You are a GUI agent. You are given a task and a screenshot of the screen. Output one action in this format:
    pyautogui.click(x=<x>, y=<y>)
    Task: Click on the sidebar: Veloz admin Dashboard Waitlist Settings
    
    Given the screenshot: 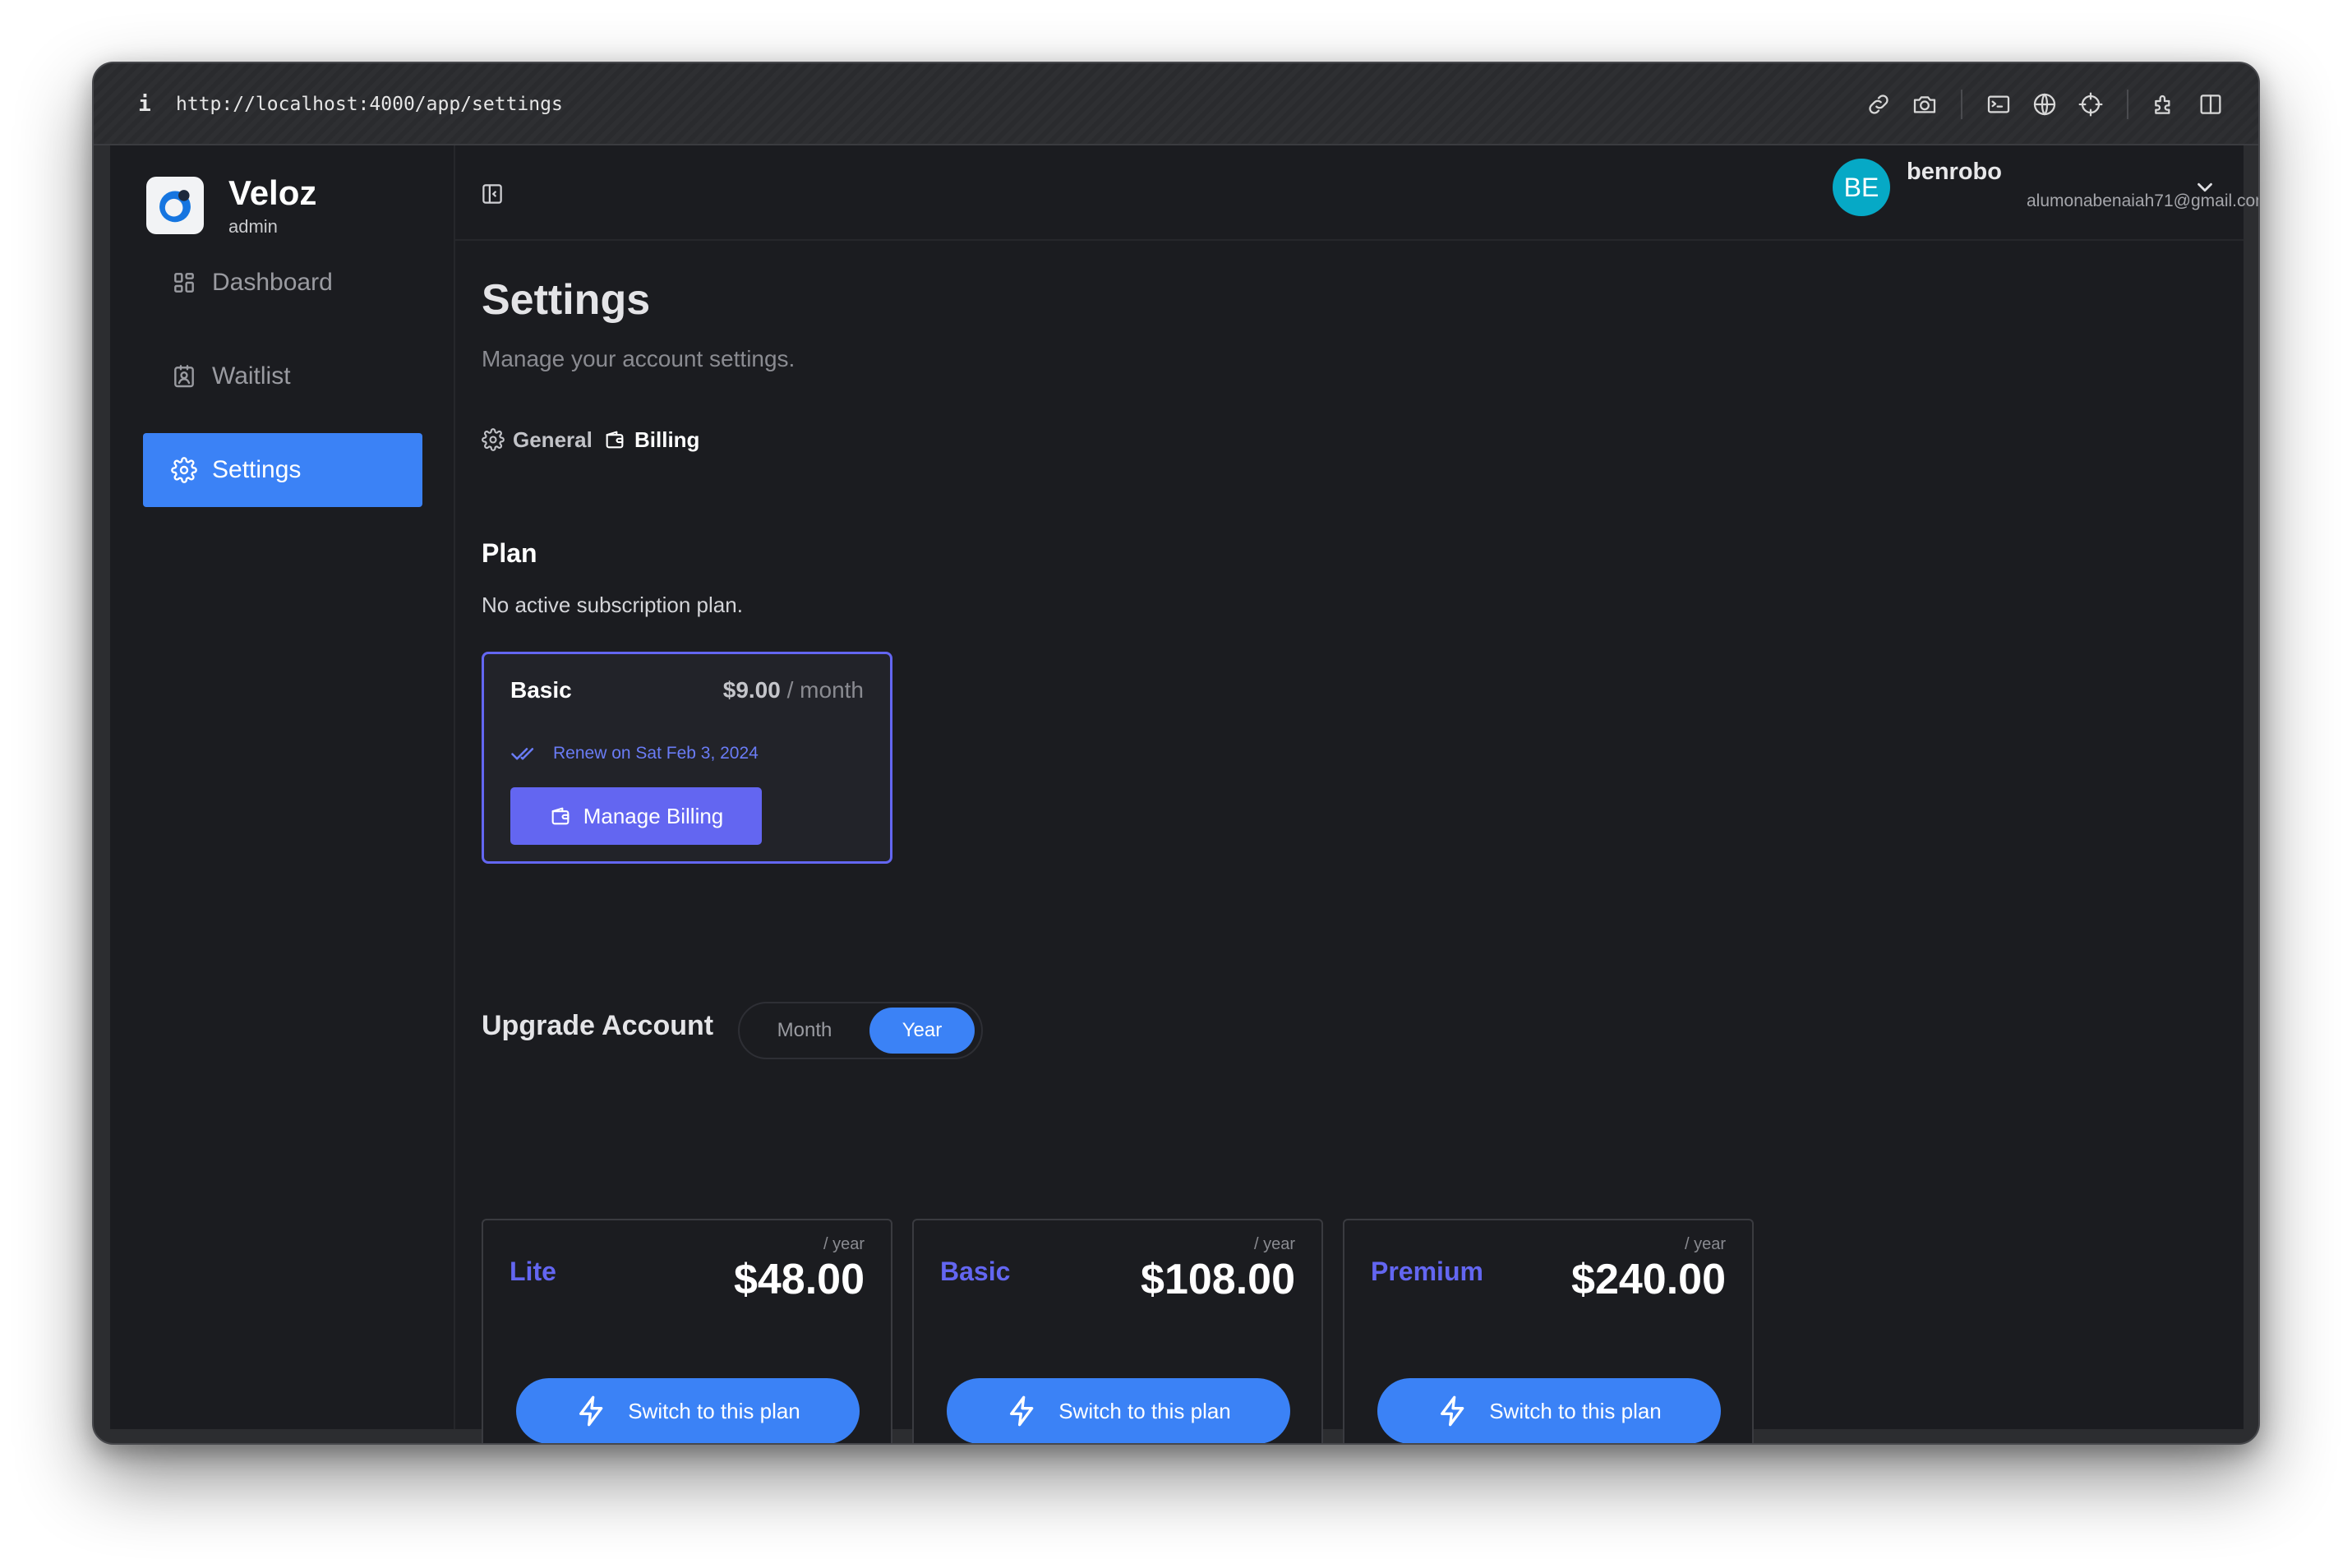 What is the action you would take?
    pyautogui.click(x=282, y=787)
    